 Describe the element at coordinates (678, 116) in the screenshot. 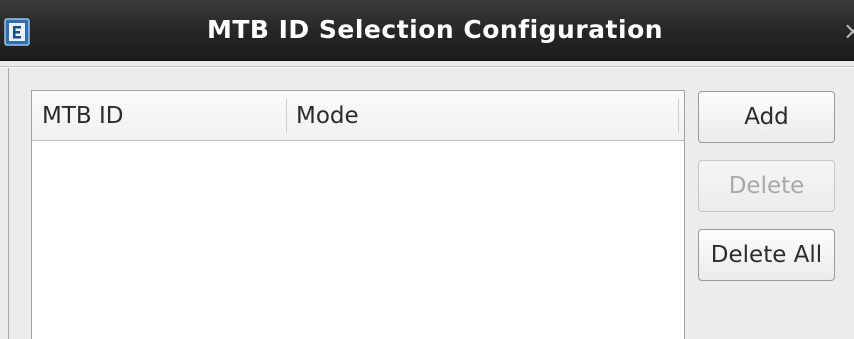

I see `column-divider-end` at that location.